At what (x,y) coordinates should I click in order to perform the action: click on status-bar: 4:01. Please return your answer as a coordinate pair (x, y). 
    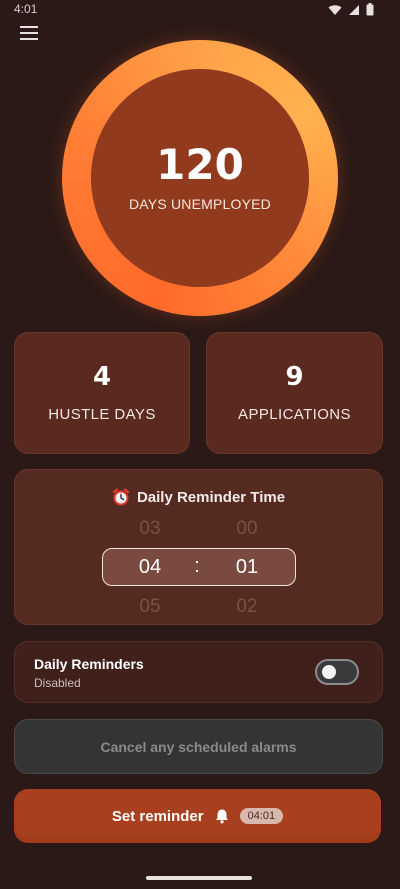
    Looking at the image, I should click on (200, 11).